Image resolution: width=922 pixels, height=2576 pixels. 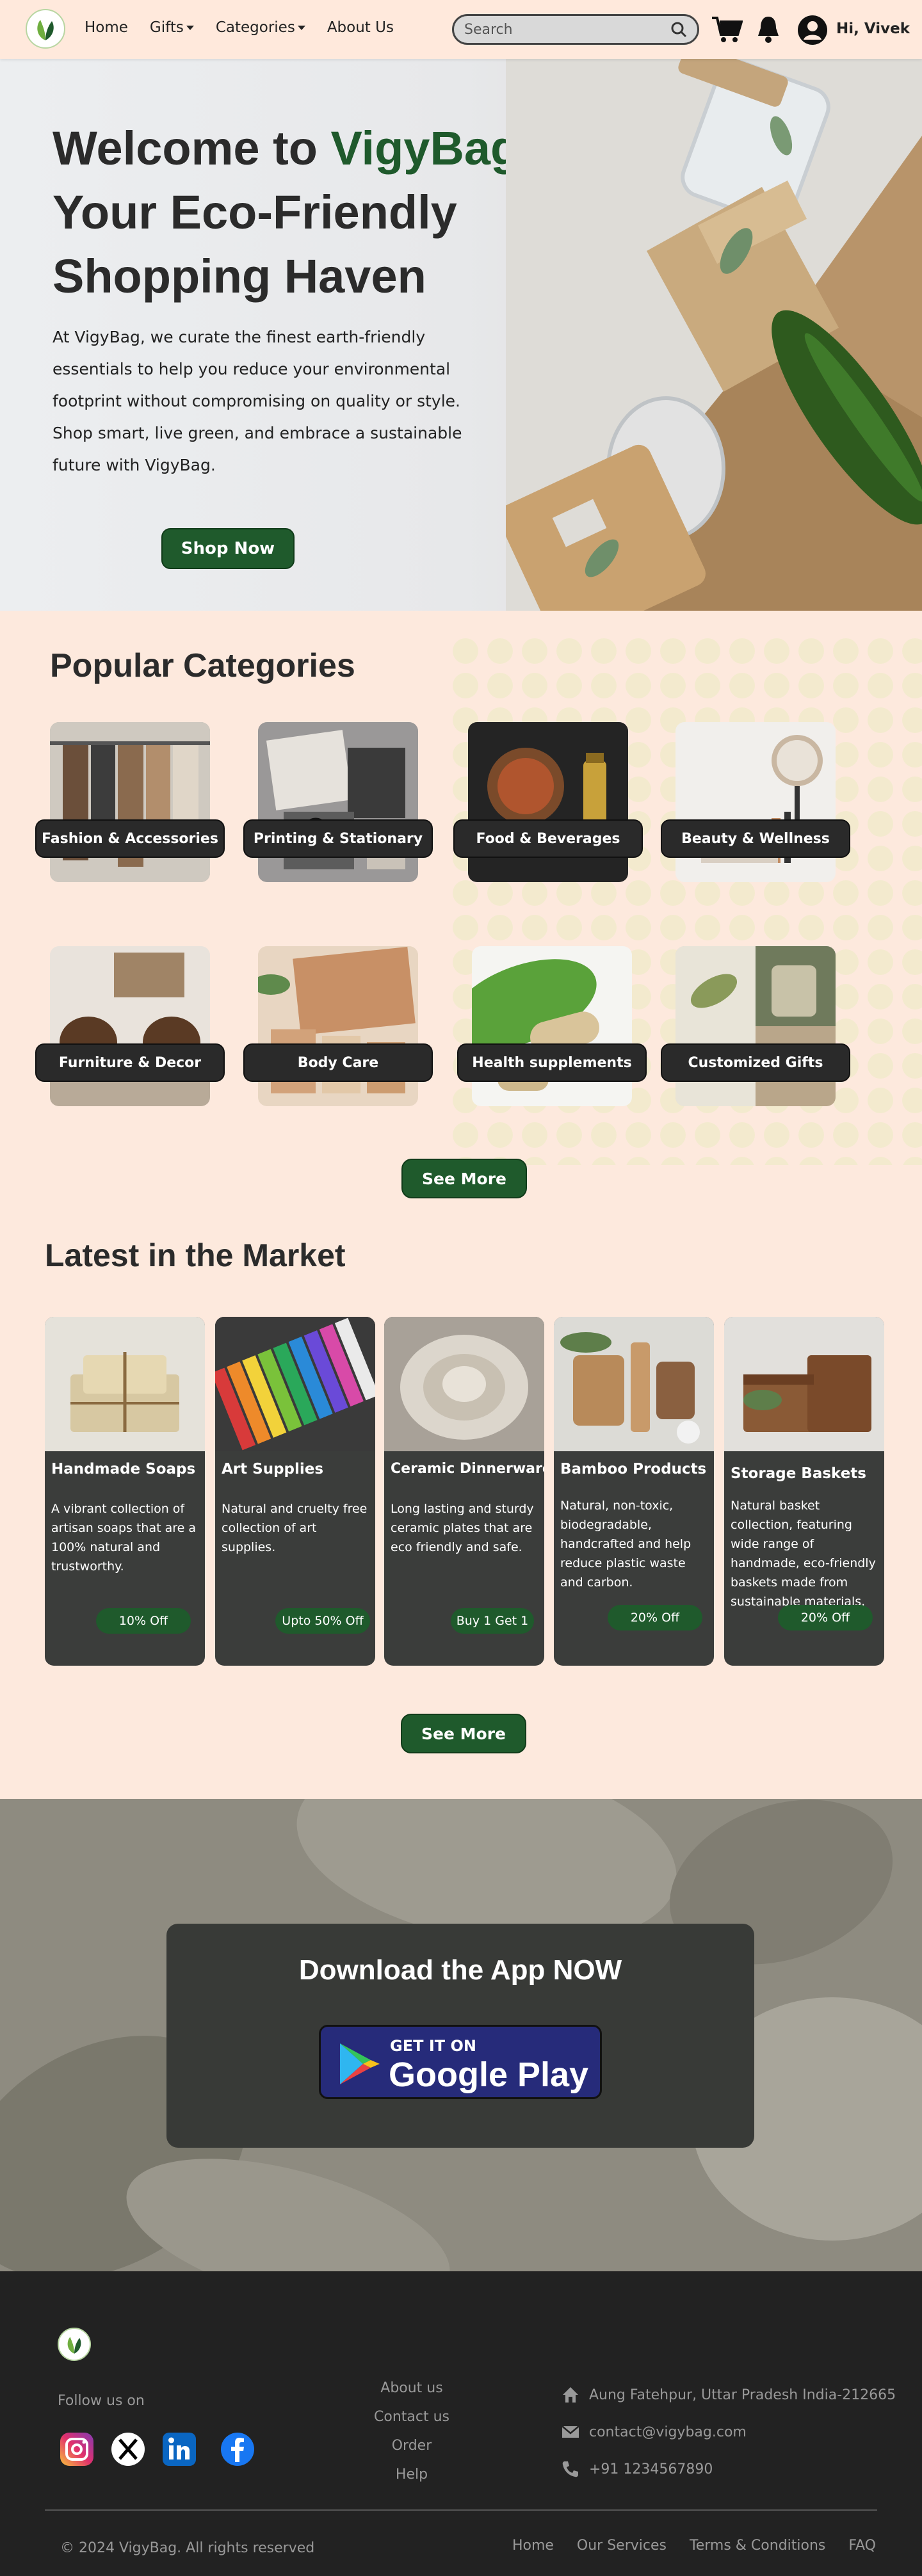 What do you see at coordinates (411, 2474) in the screenshot?
I see `footer-link-help: Help` at bounding box center [411, 2474].